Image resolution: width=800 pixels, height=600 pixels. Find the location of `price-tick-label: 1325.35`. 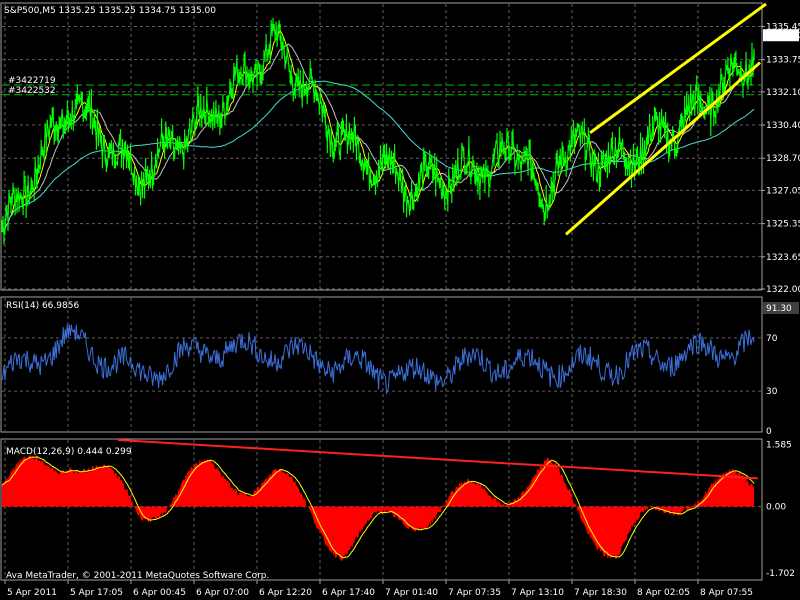

price-tick-label: 1325.35 is located at coordinates (783, 225).